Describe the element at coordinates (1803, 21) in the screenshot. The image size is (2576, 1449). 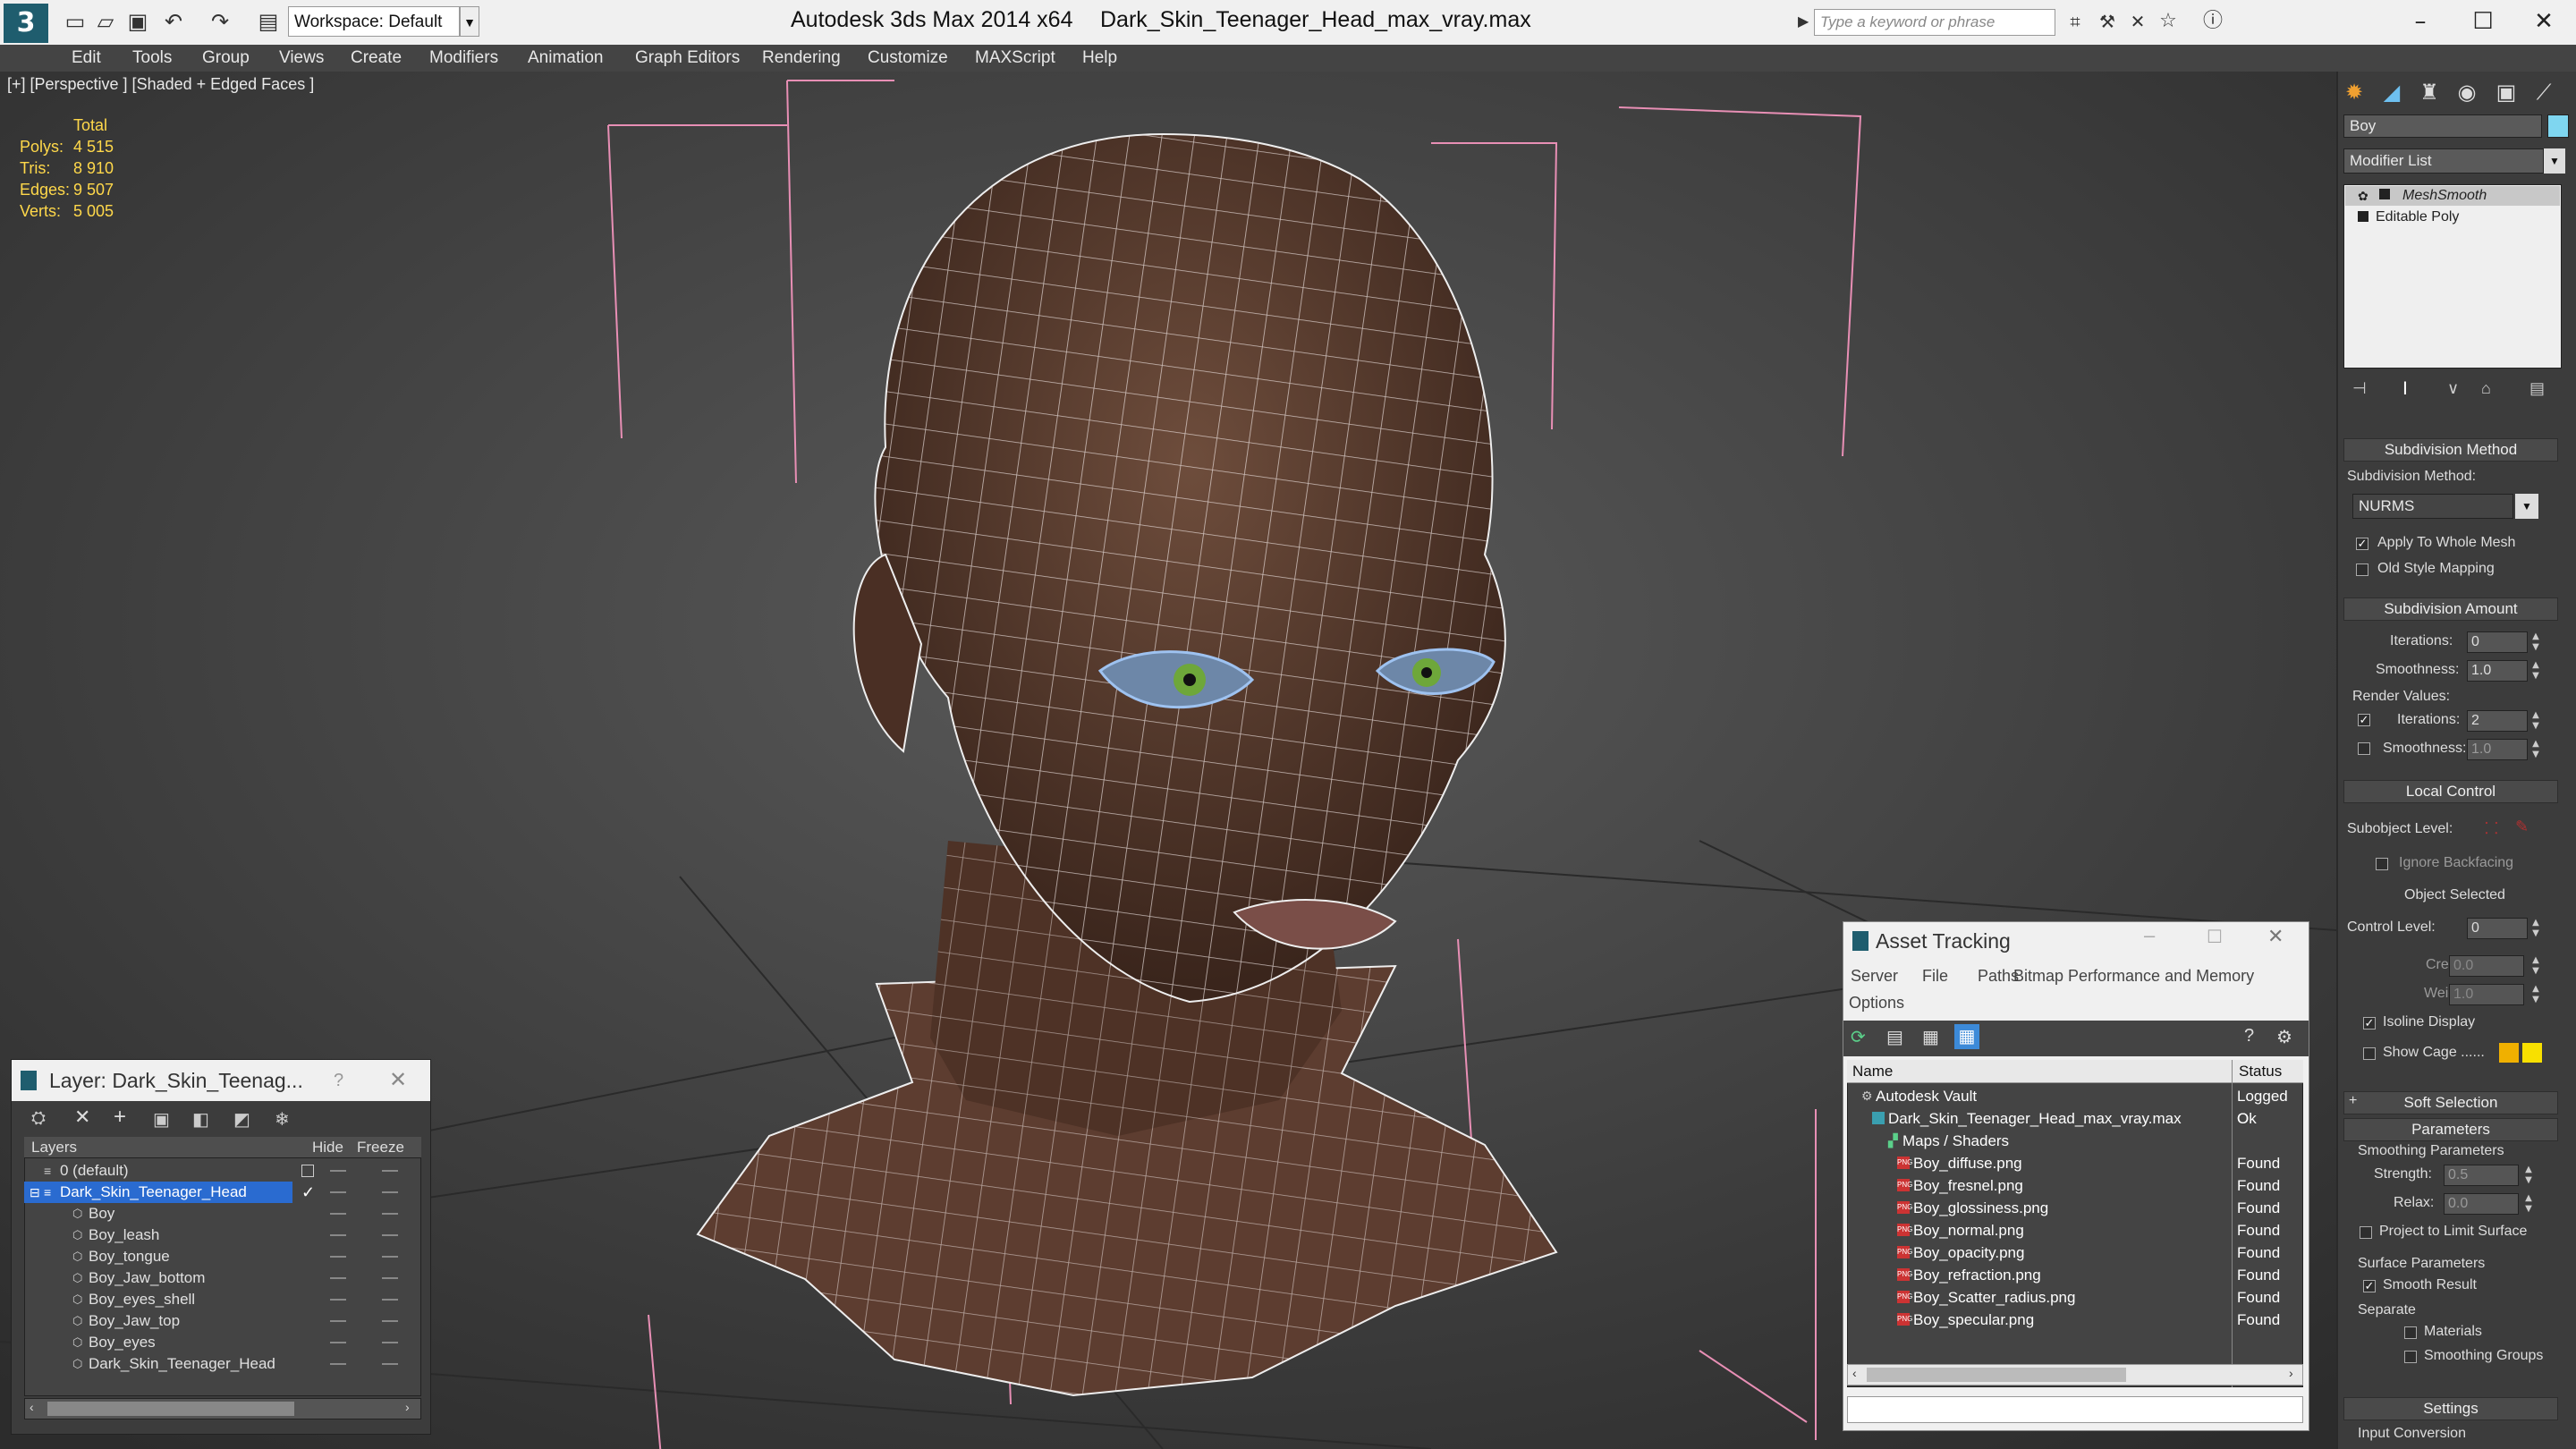
I see `search-arrow-icon: ▶` at that location.